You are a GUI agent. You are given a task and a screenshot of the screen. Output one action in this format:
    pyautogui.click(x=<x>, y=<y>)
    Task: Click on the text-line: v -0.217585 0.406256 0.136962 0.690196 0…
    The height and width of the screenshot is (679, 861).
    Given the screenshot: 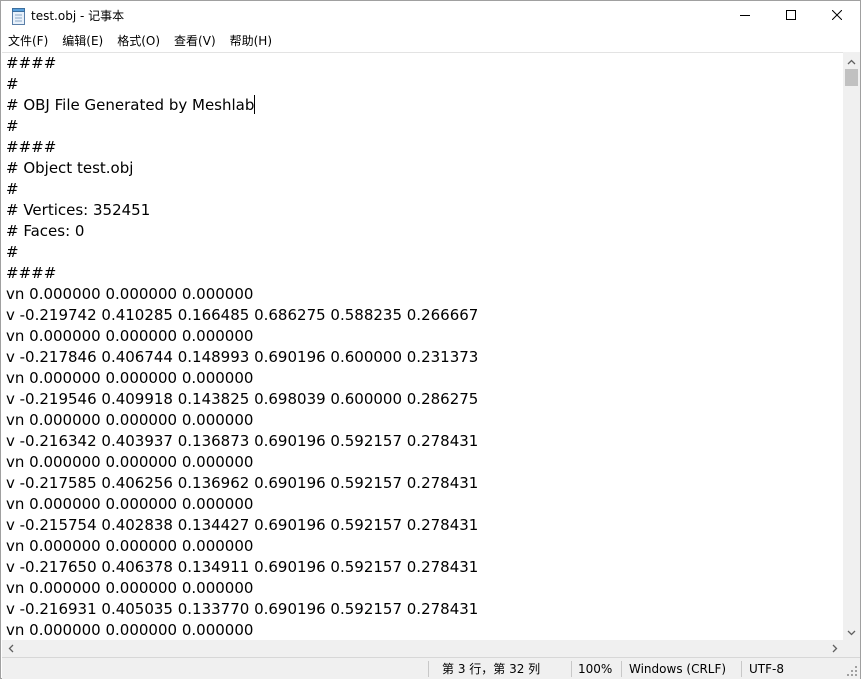 What is the action you would take?
    pyautogui.click(x=242, y=483)
    